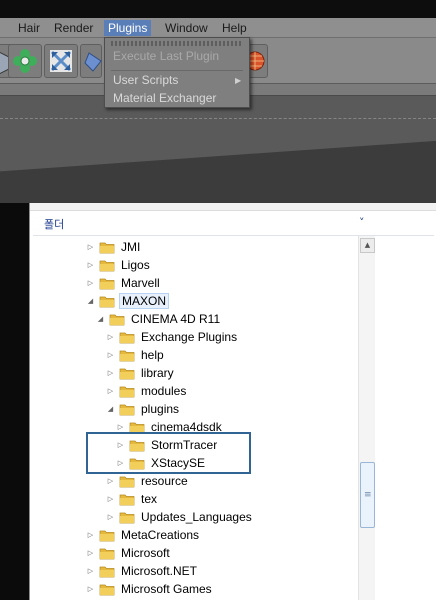  Describe the element at coordinates (159, 571) in the screenshot. I see `tree-item-label: Microsoft.NET` at that location.